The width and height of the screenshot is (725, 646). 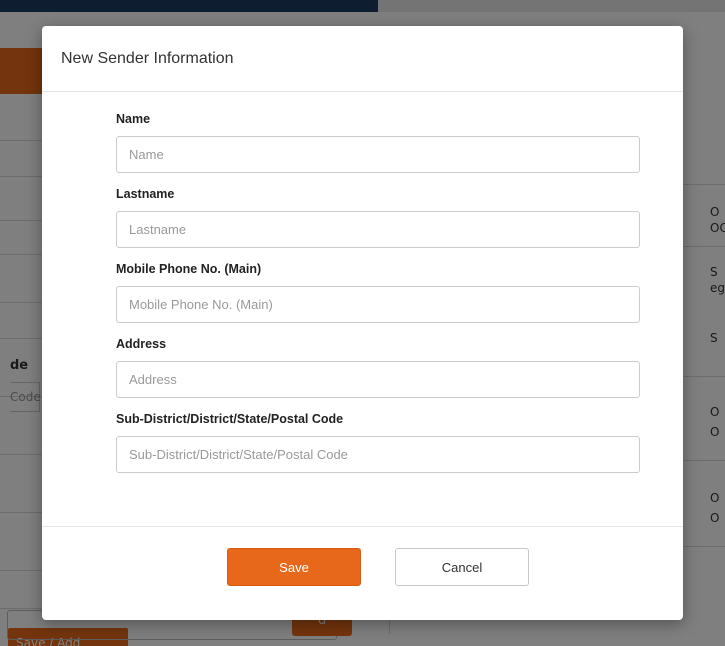 What do you see at coordinates (230, 419) in the screenshot?
I see `region-postal-label: Sub-District/District/State/Postal Code` at bounding box center [230, 419].